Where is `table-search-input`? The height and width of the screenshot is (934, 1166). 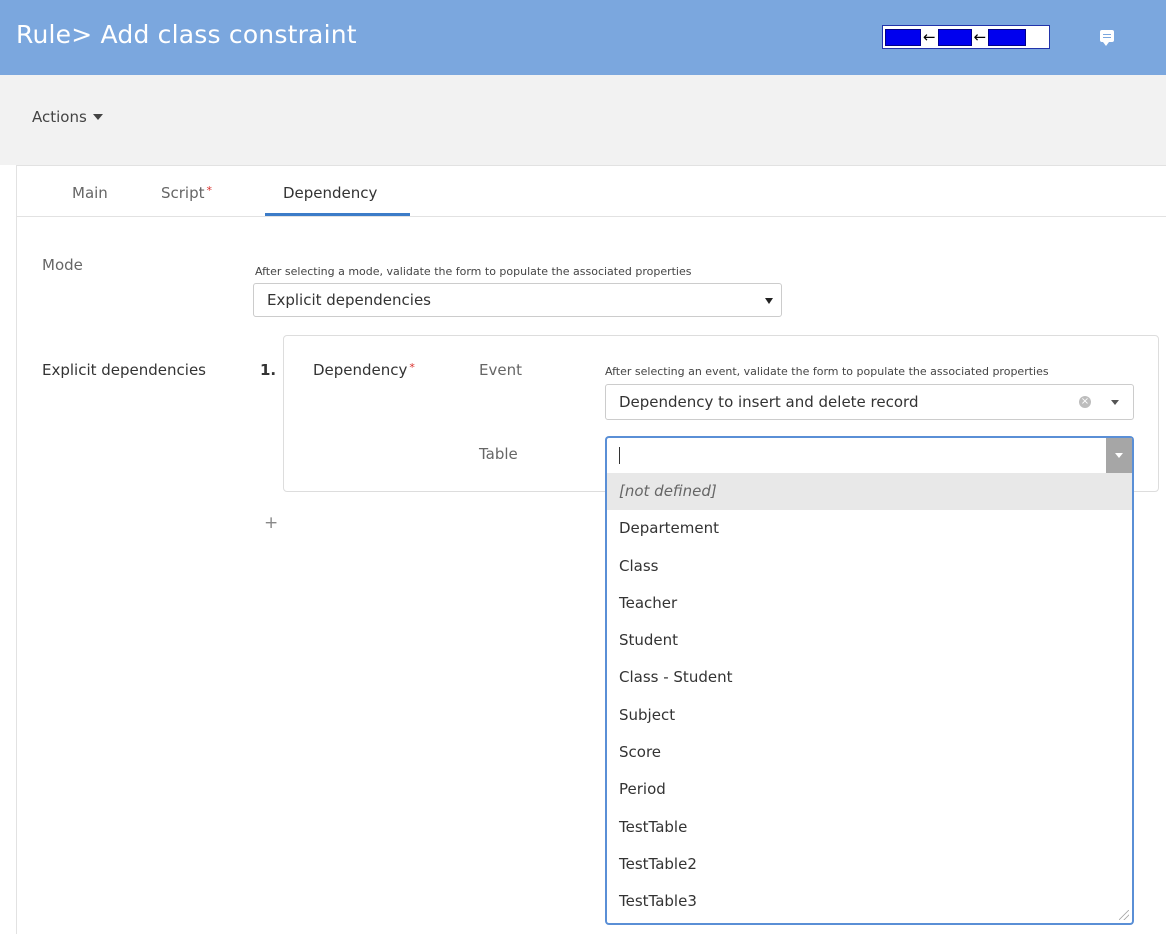 table-search-input is located at coordinates (869, 455).